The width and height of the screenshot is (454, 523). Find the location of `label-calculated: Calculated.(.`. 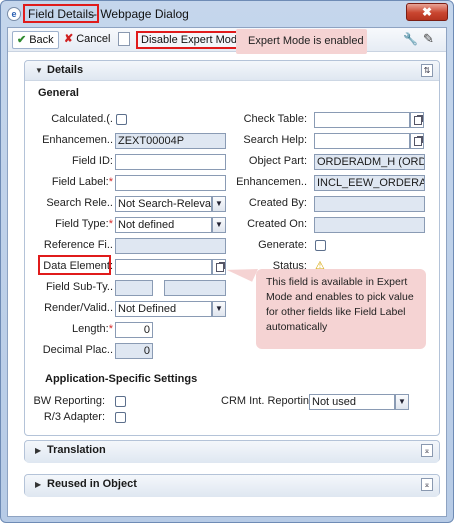

label-calculated: Calculated.(. is located at coordinates (82, 119).